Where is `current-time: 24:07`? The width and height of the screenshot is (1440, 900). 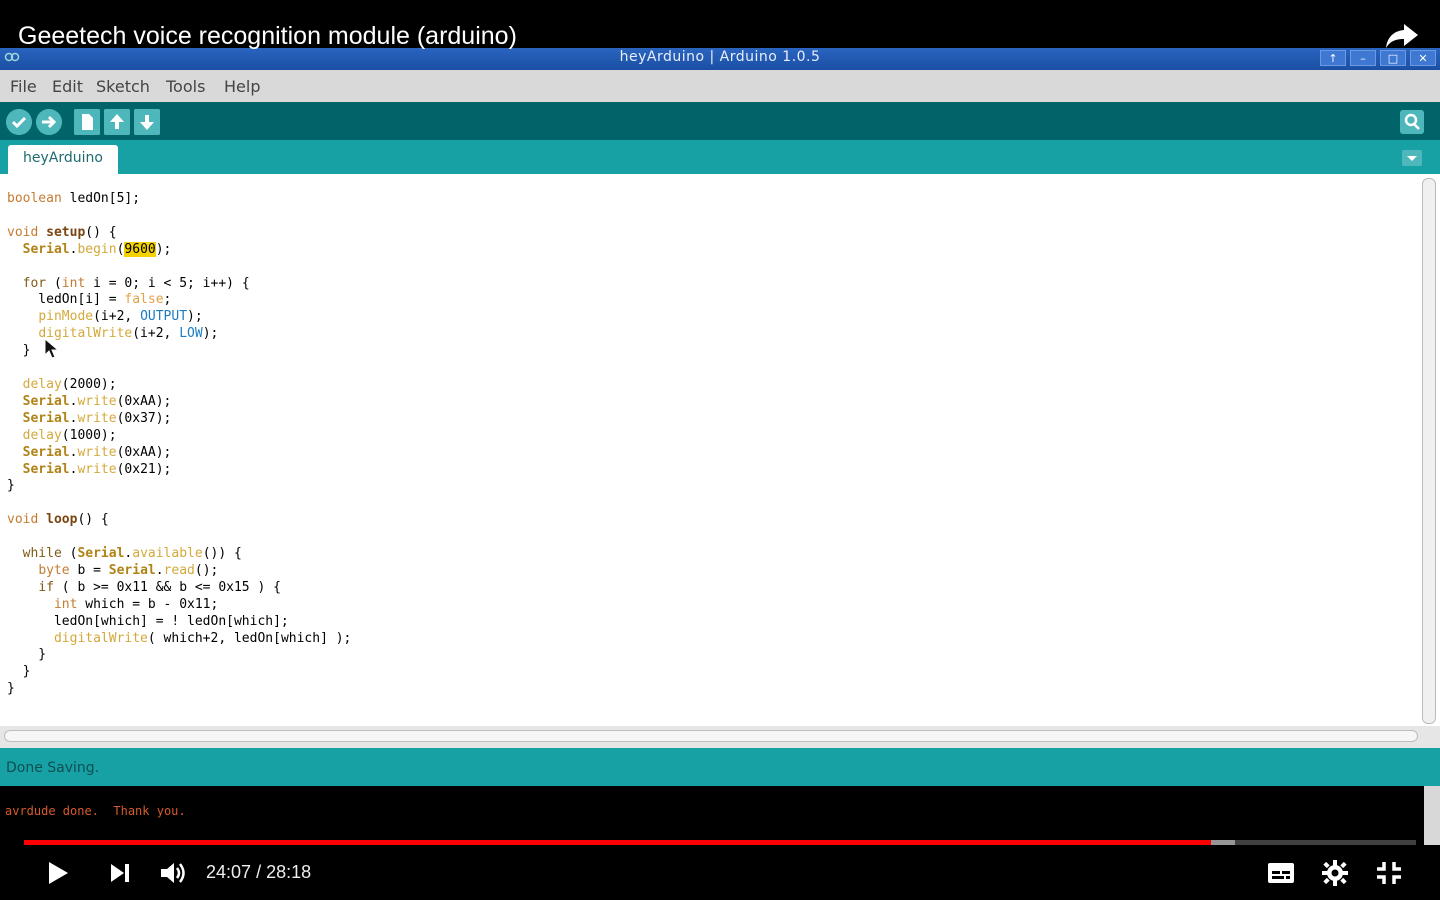 current-time: 24:07 is located at coordinates (229, 872).